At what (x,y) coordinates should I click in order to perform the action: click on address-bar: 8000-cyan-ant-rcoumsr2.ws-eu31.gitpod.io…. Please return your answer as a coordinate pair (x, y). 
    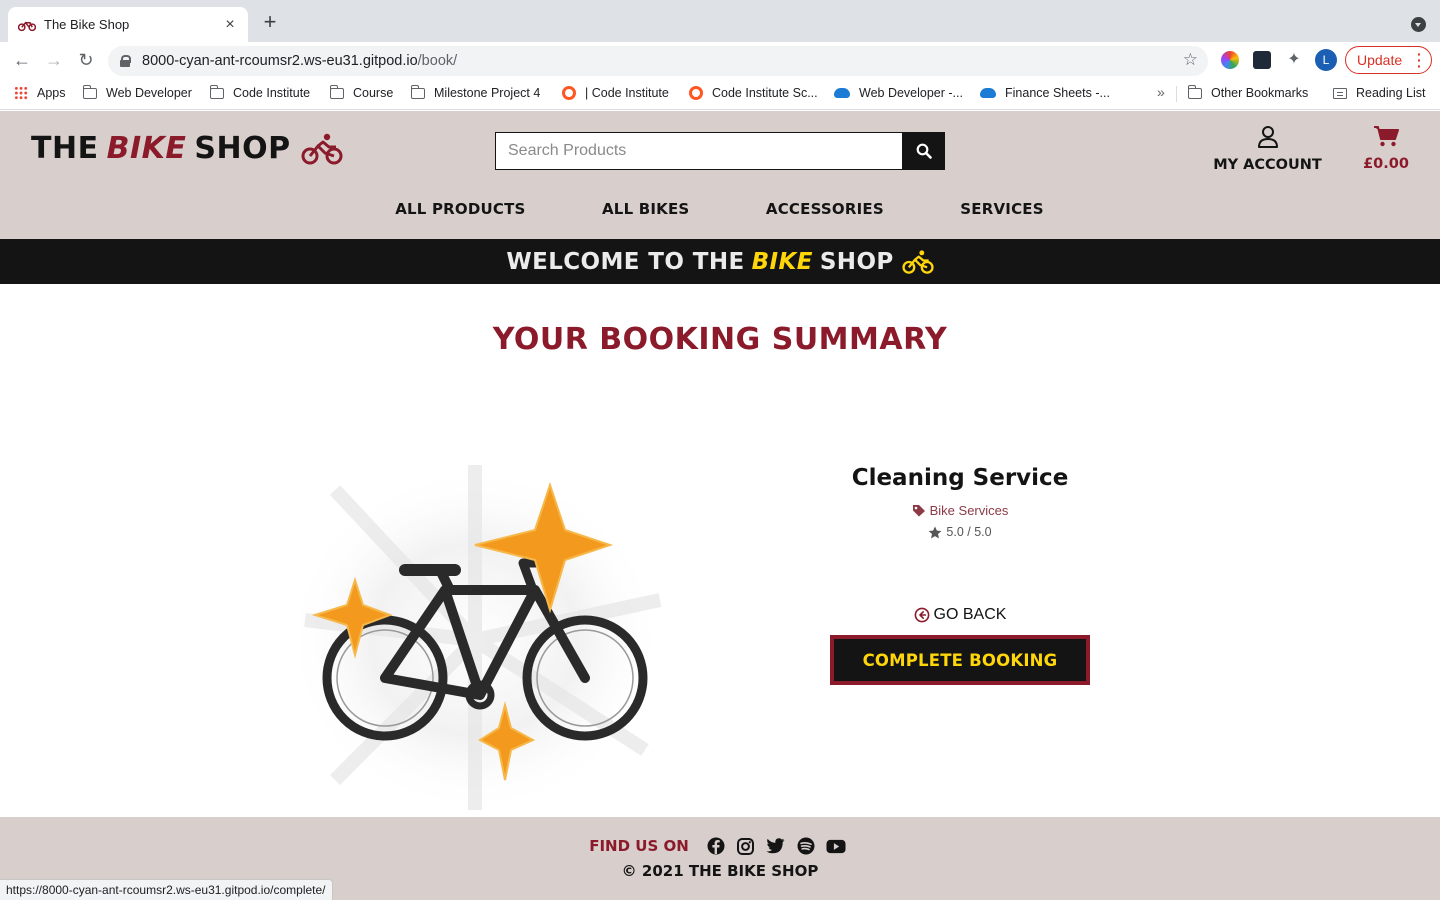
    Looking at the image, I should click on (658, 61).